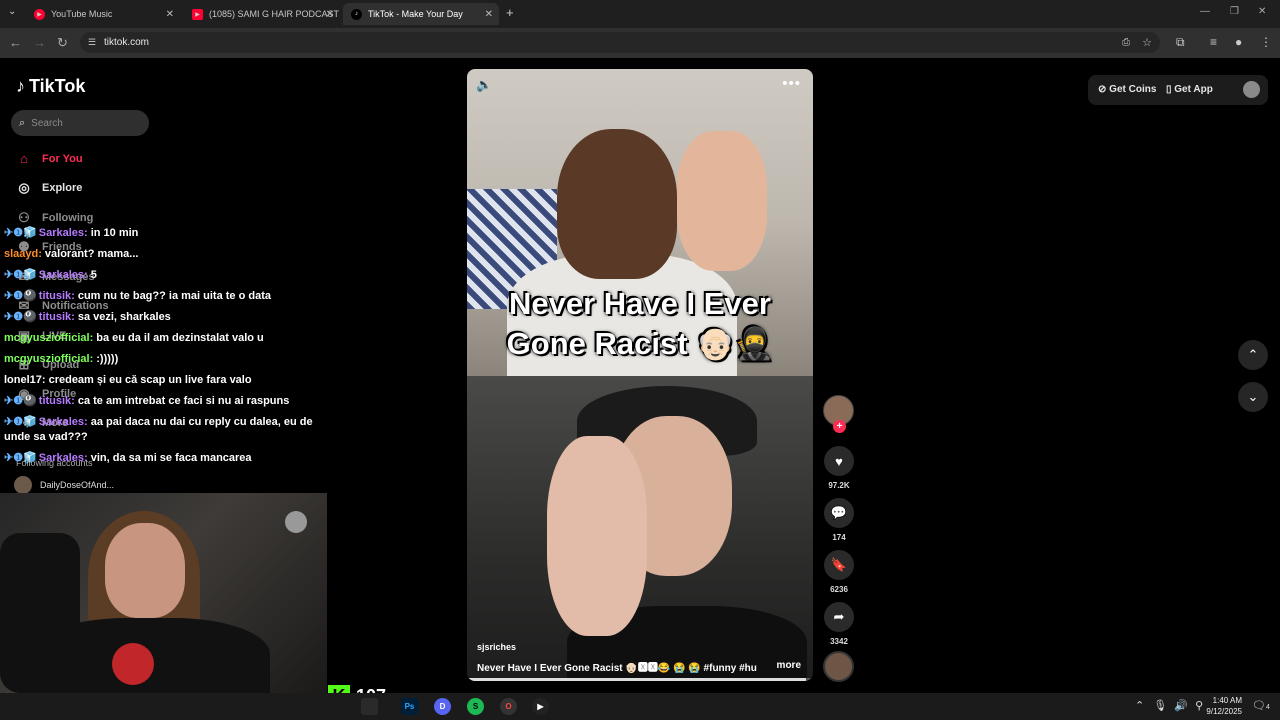  I want to click on shirt-logo, so click(133, 664).